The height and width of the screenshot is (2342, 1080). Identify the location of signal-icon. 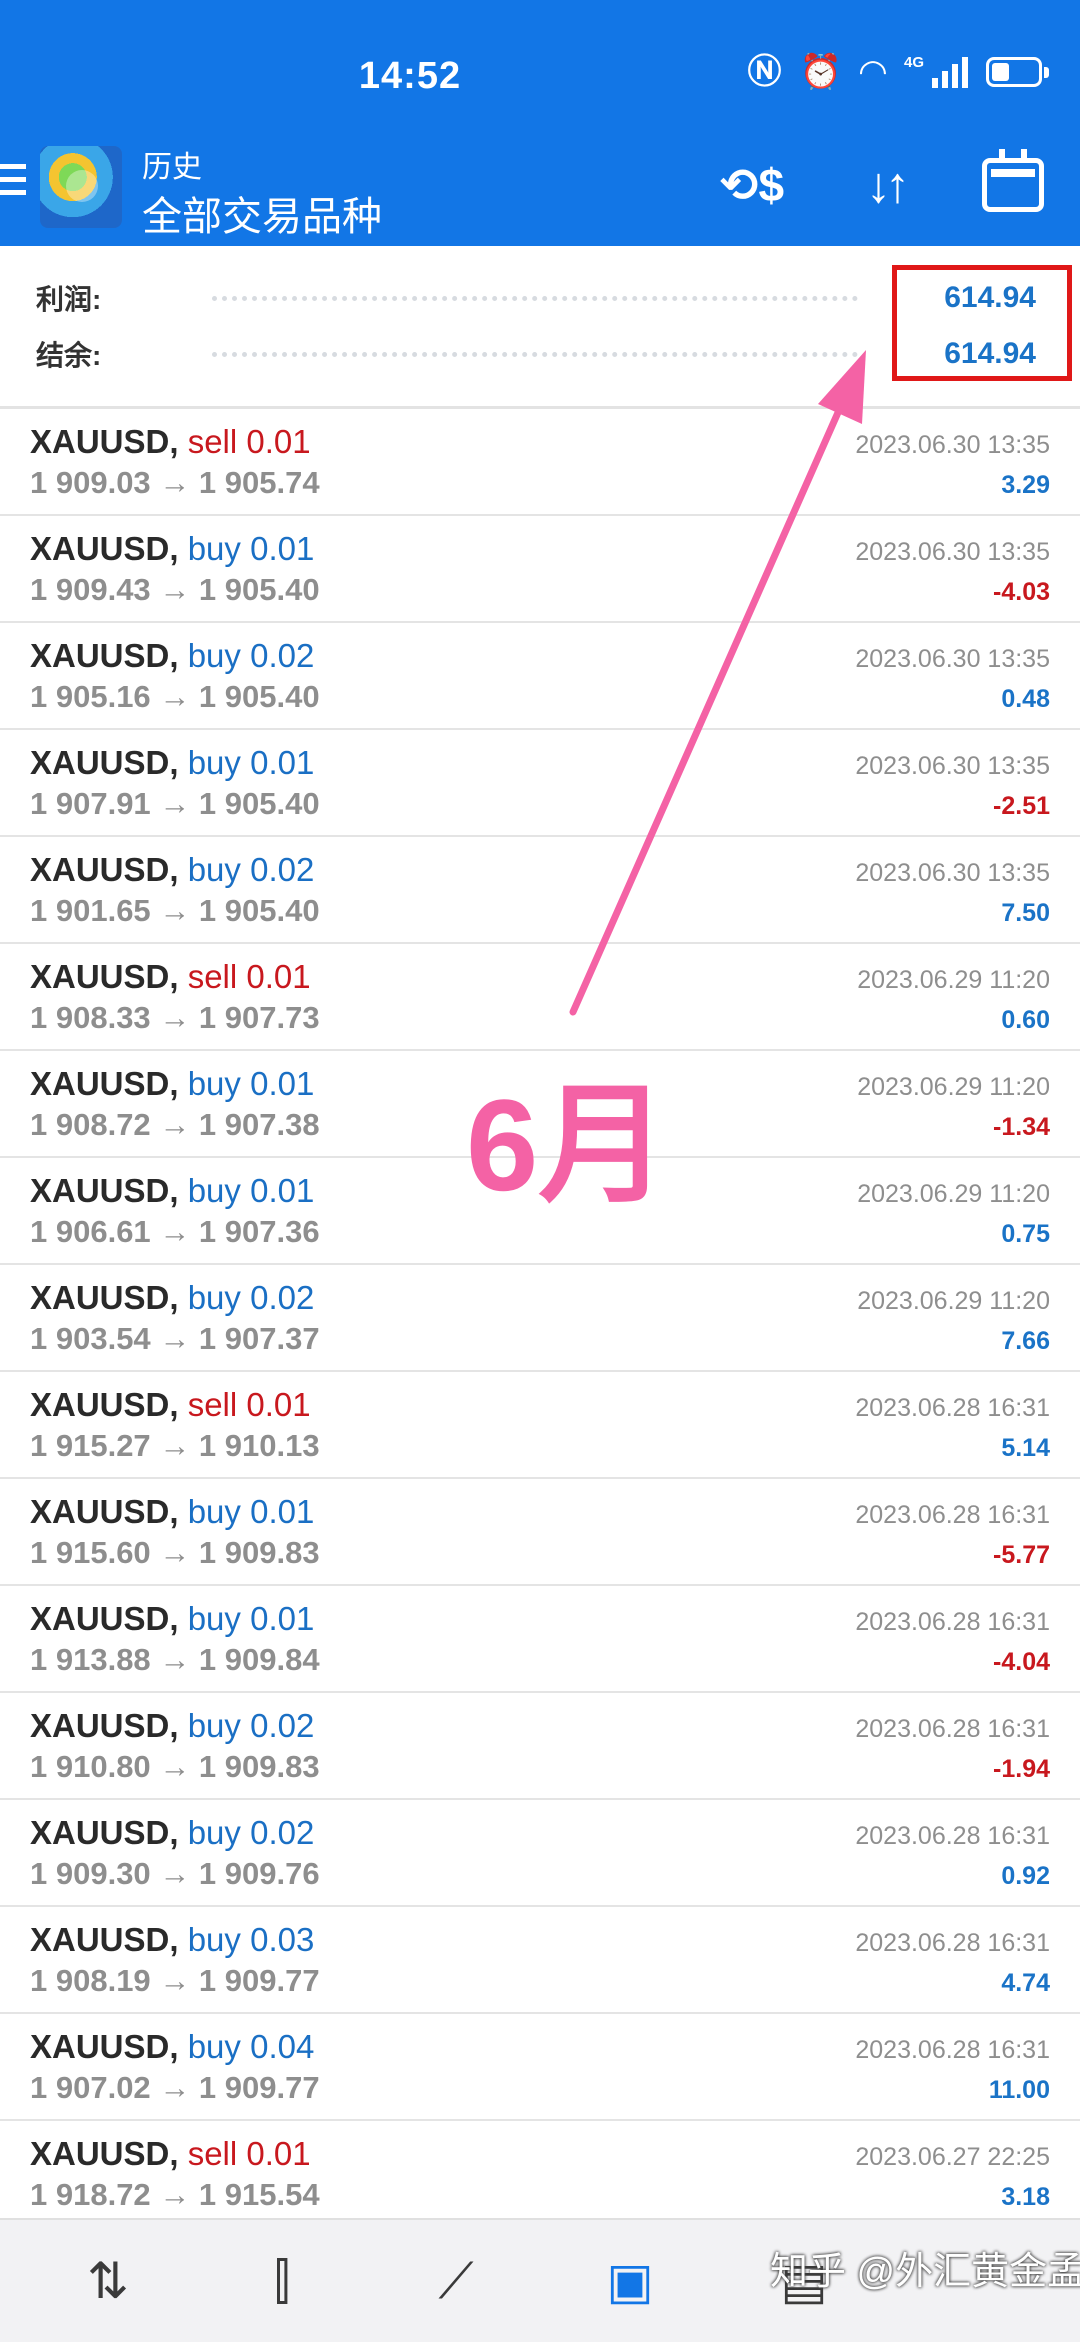
(950, 72).